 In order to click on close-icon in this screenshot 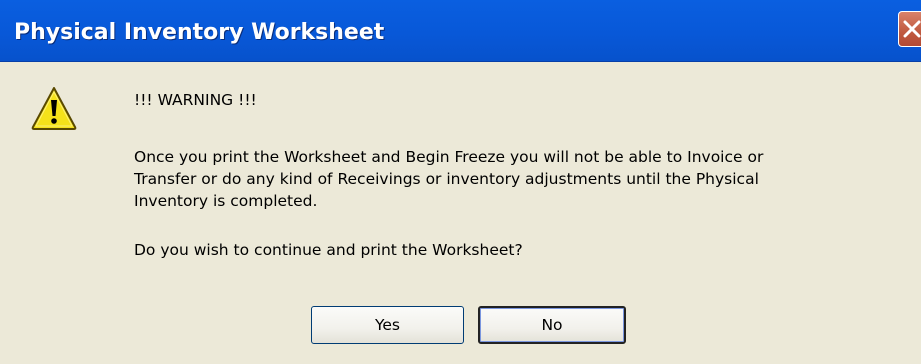, I will do `click(912, 29)`.